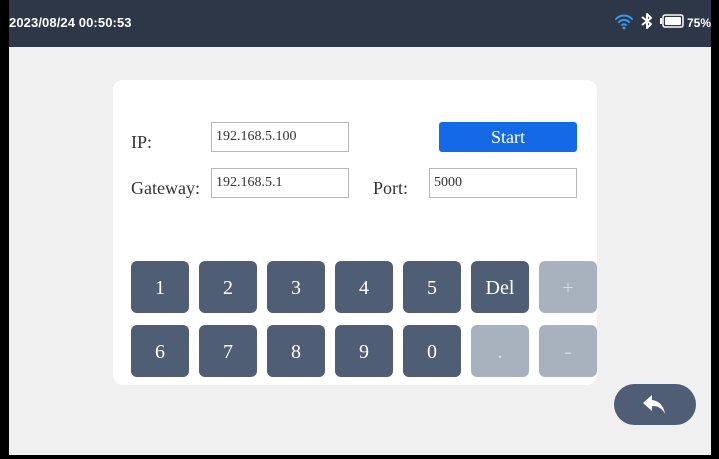 Image resolution: width=719 pixels, height=459 pixels. I want to click on start-button: Start, so click(508, 137).